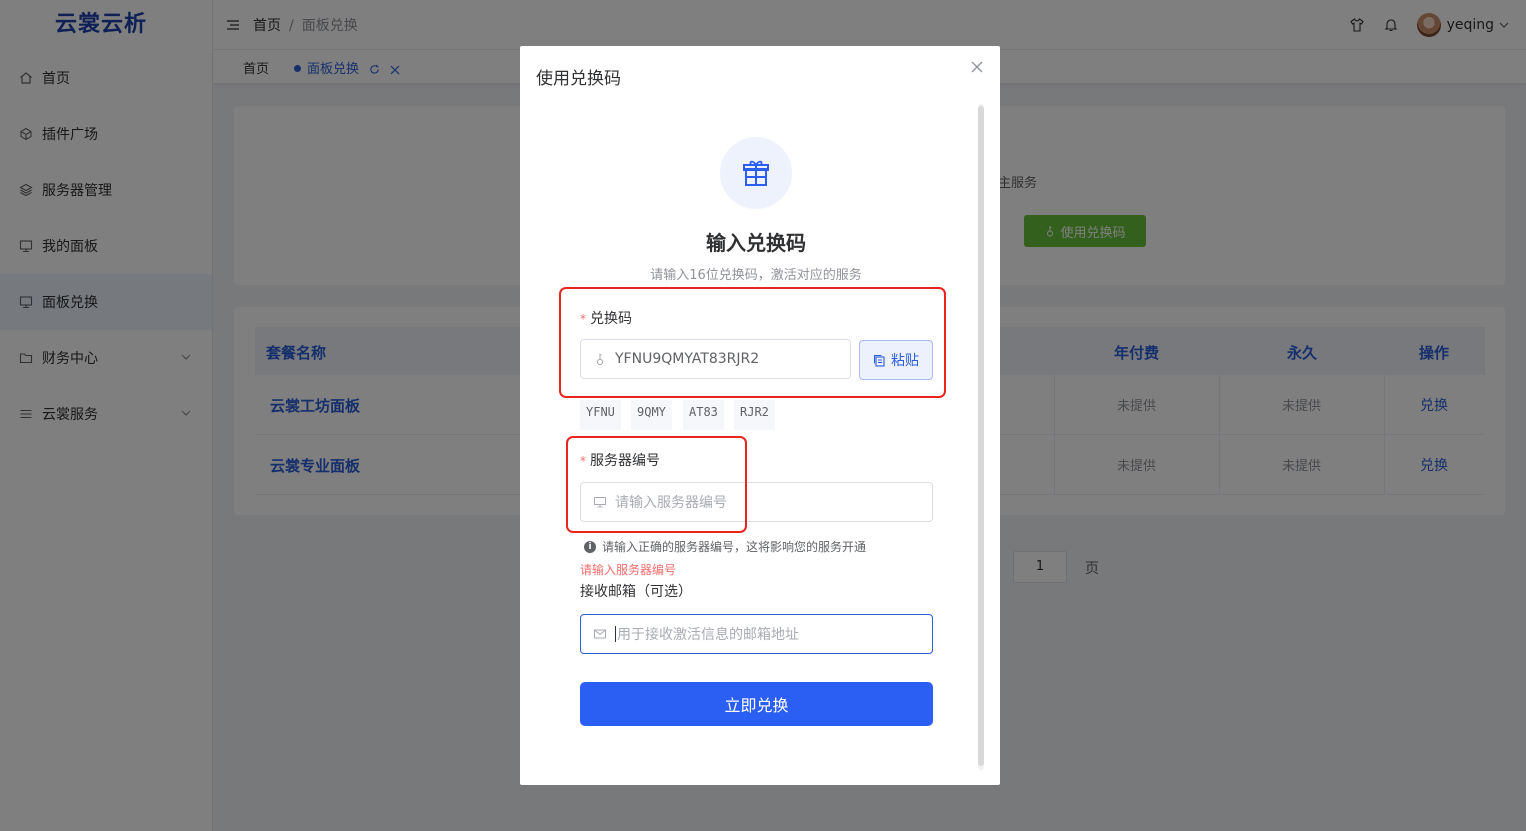 The height and width of the screenshot is (831, 1526). Describe the element at coordinates (600, 634) in the screenshot. I see `mail-icon` at that location.